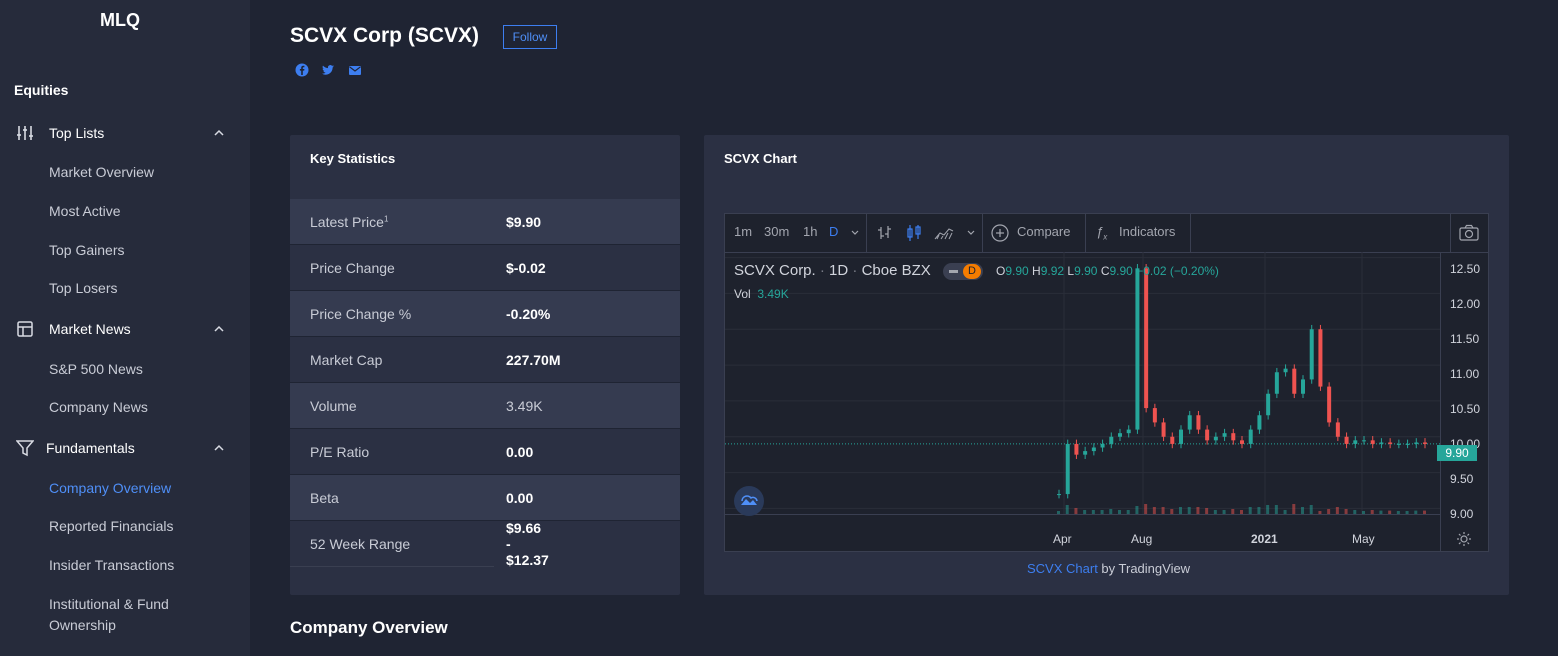  What do you see at coordinates (101, 172) in the screenshot?
I see `sidebar-item-market-overview: Market Overview` at bounding box center [101, 172].